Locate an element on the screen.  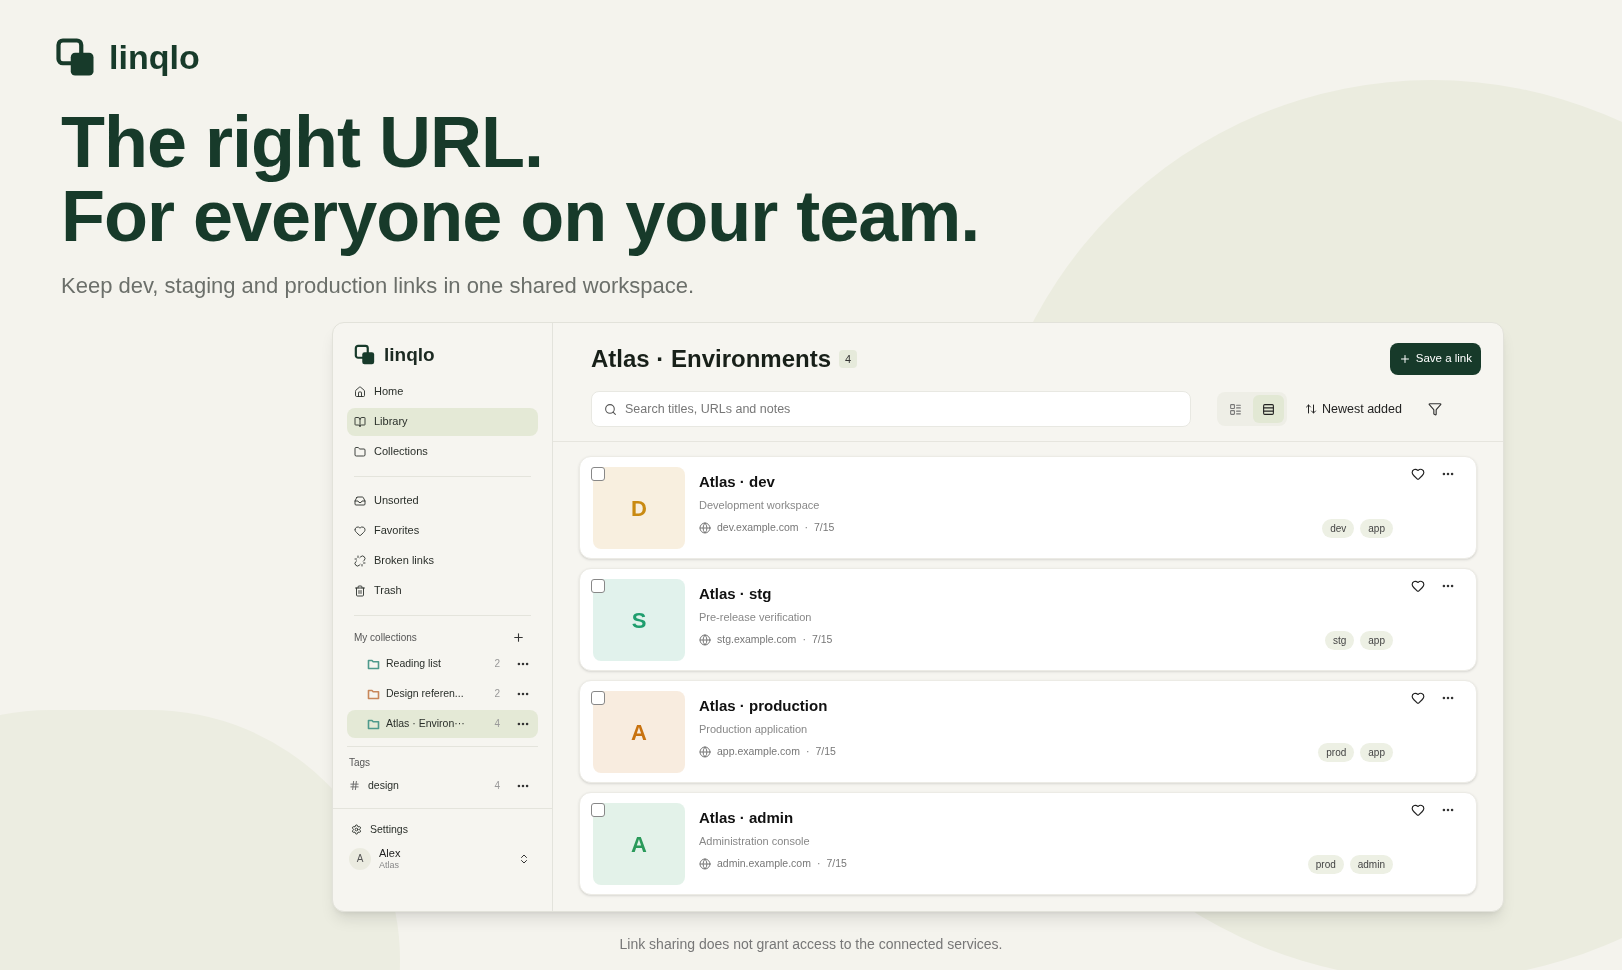
avatar: A is located at coordinates (360, 858).